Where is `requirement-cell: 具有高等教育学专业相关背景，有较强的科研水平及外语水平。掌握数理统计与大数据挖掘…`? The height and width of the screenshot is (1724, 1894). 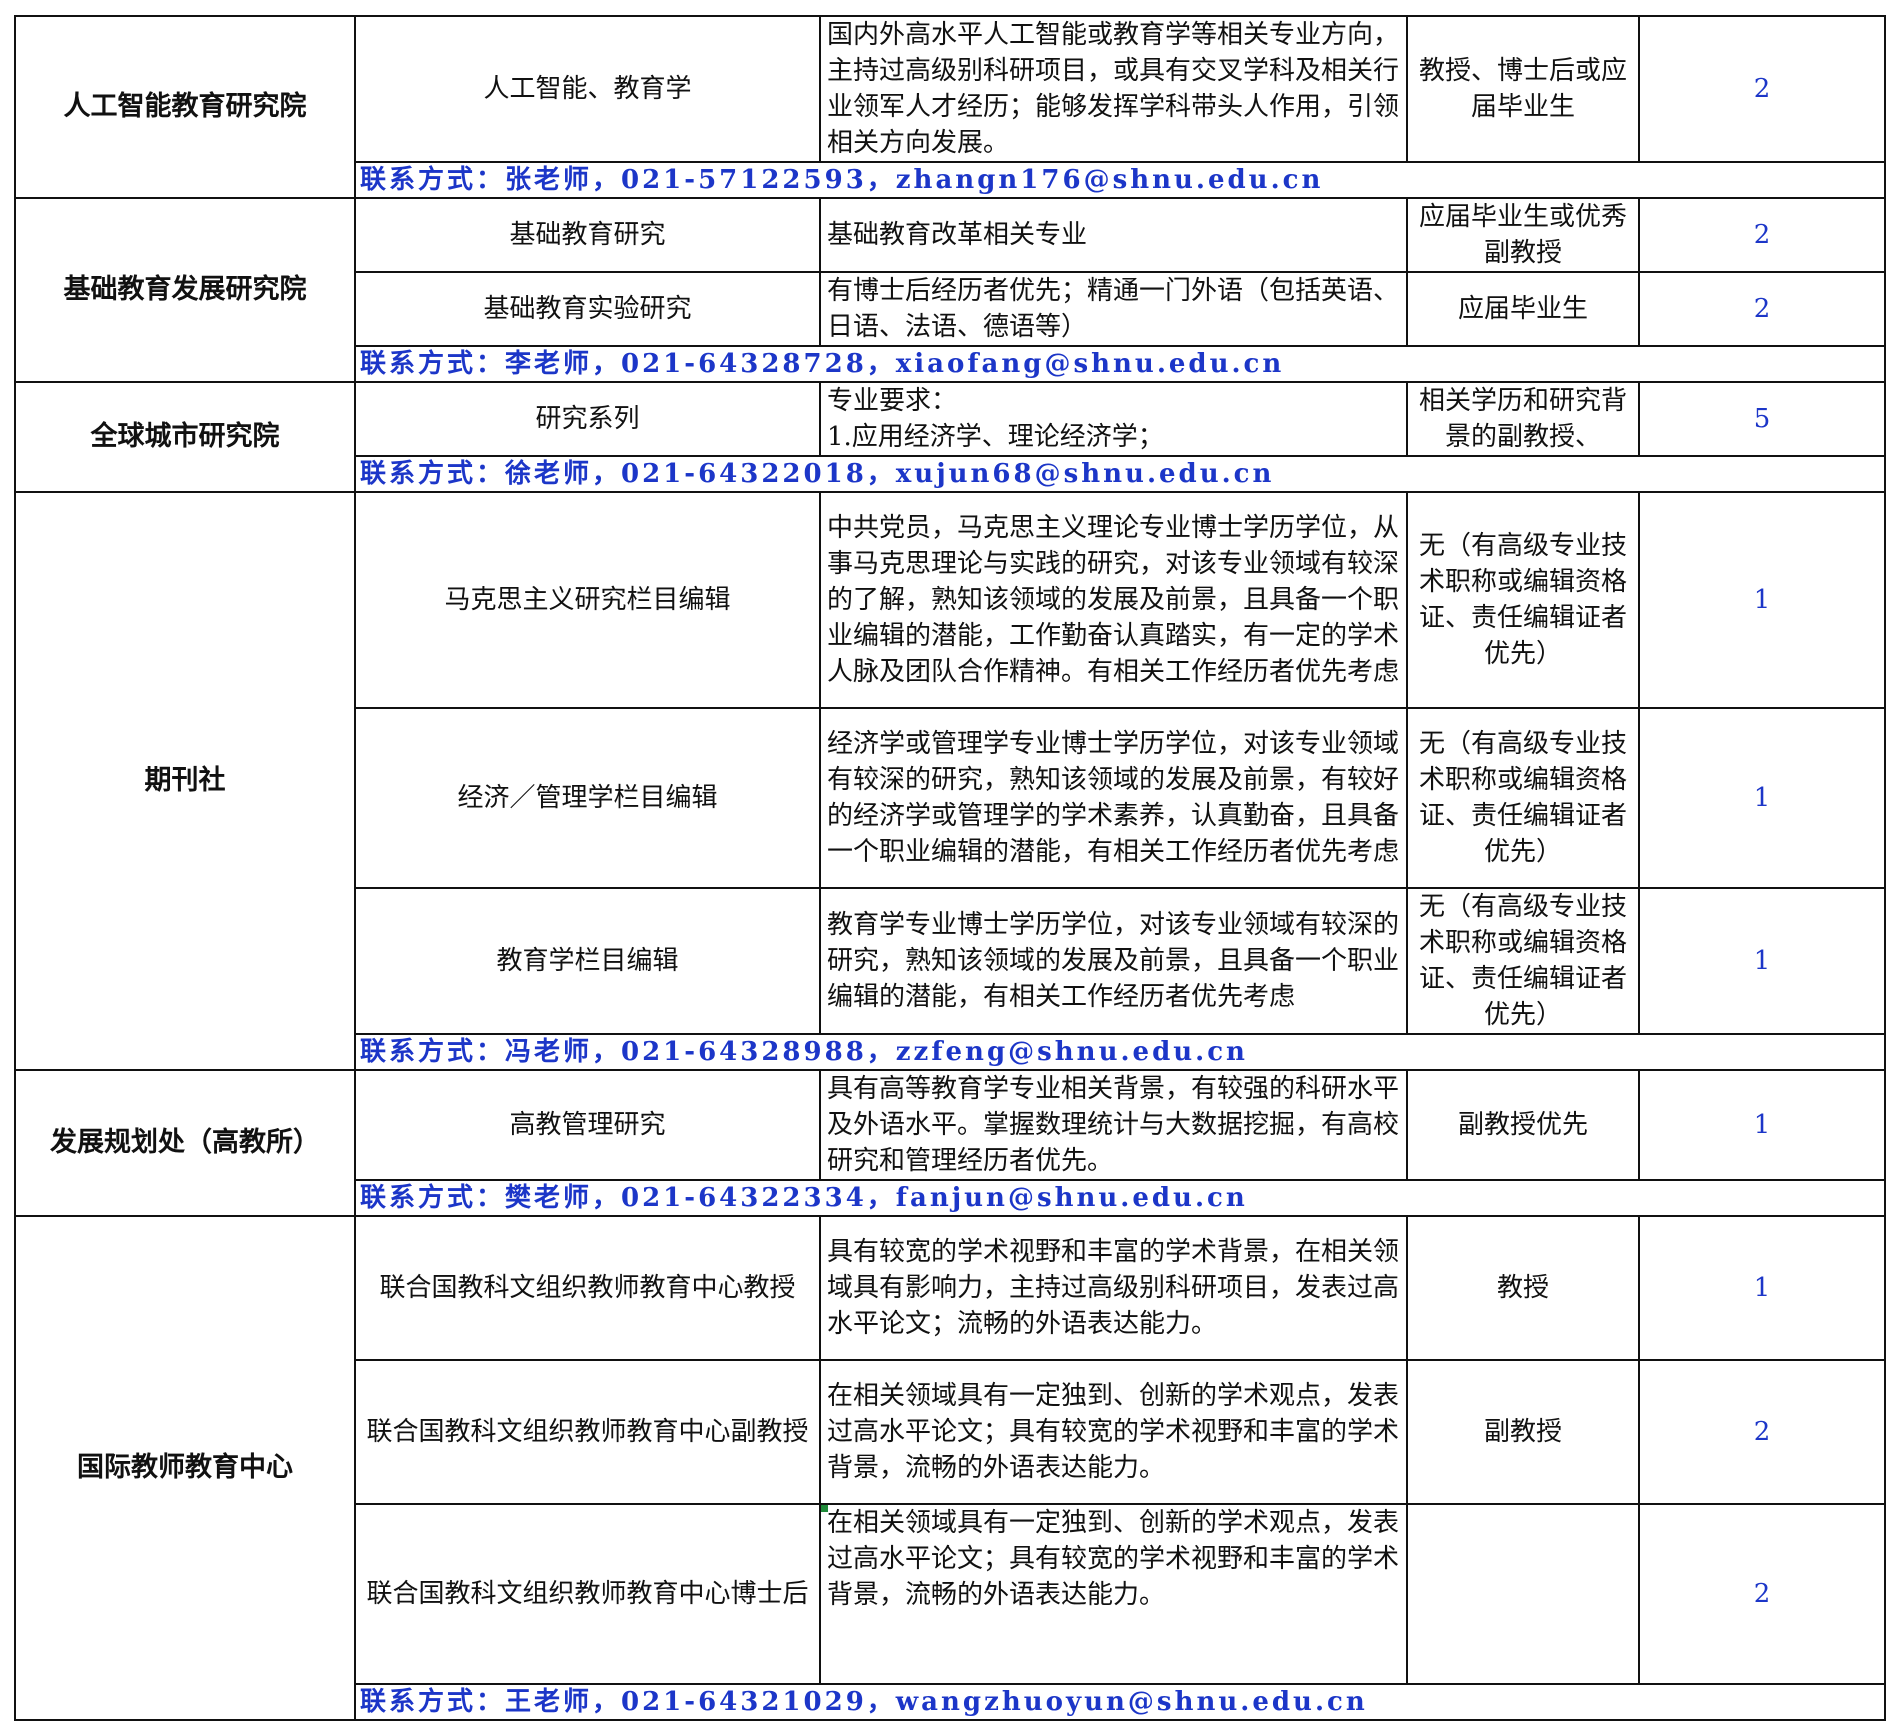
requirement-cell: 具有高等教育学专业相关背景，有较强的科研水平及外语水平。掌握数理统计与大数据挖掘… is located at coordinates (1113, 1125).